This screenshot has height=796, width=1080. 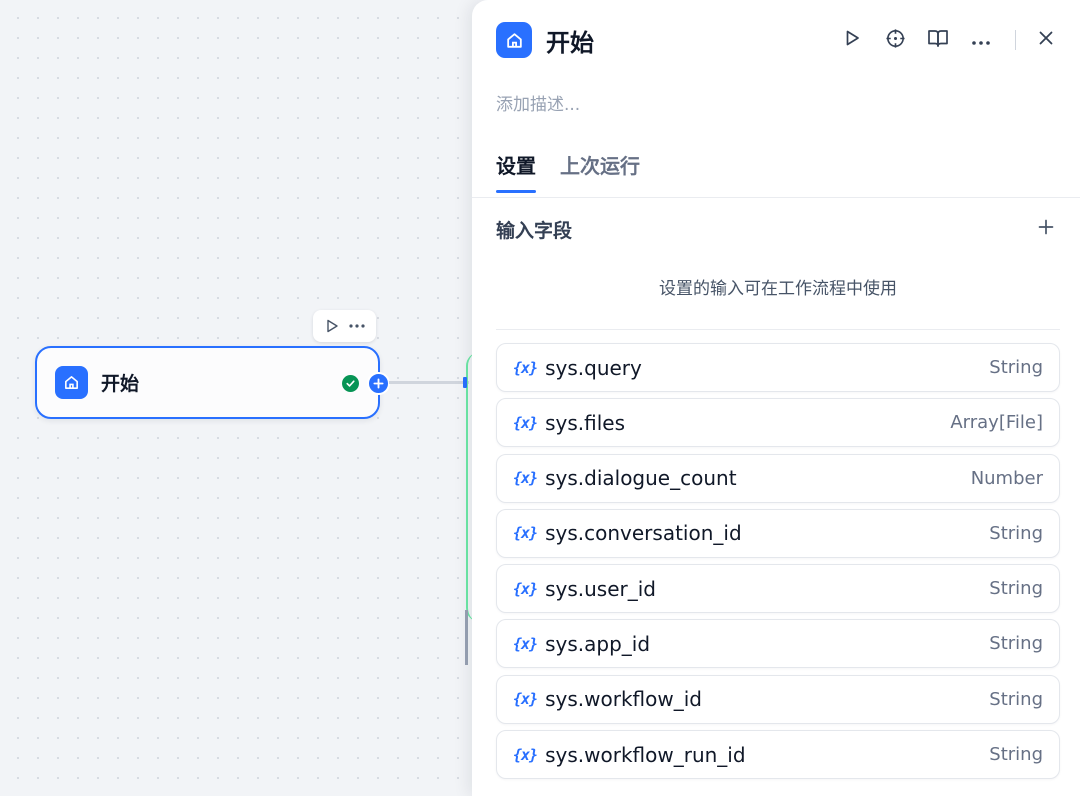 What do you see at coordinates (601, 588) in the screenshot?
I see `variable-name: sys.user_id` at bounding box center [601, 588].